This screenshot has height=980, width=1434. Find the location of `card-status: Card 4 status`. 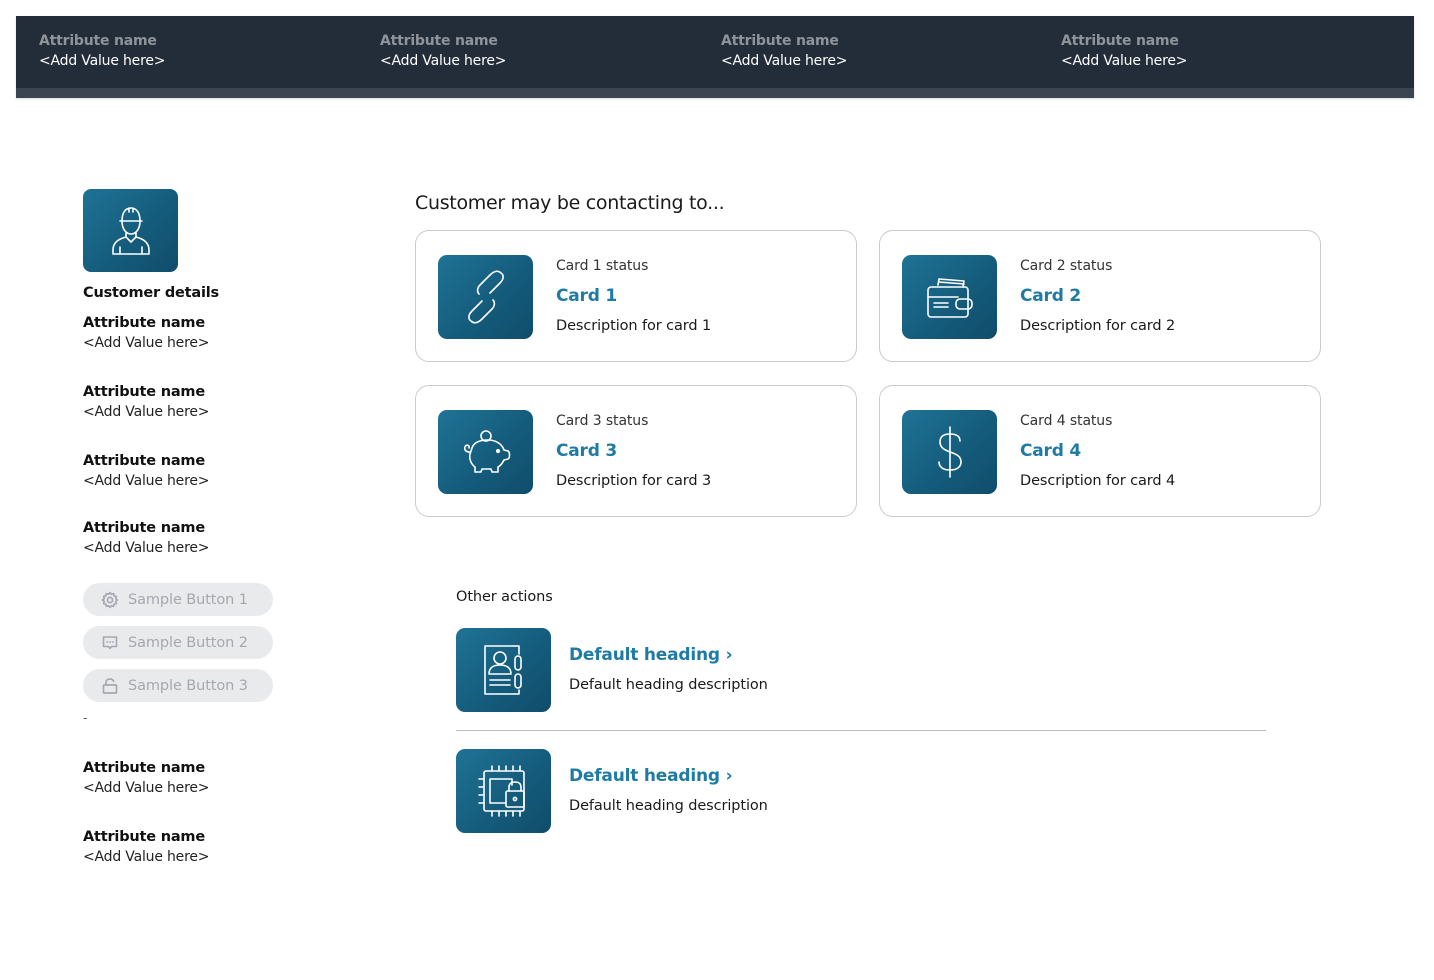

card-status: Card 4 status is located at coordinates (1066, 421).